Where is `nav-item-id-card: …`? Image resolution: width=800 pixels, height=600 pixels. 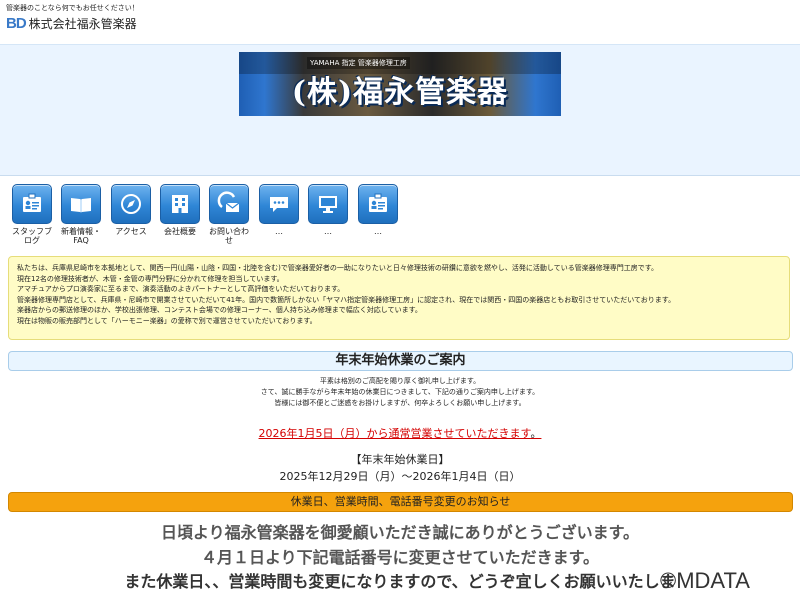 nav-item-id-card: … is located at coordinates (378, 210).